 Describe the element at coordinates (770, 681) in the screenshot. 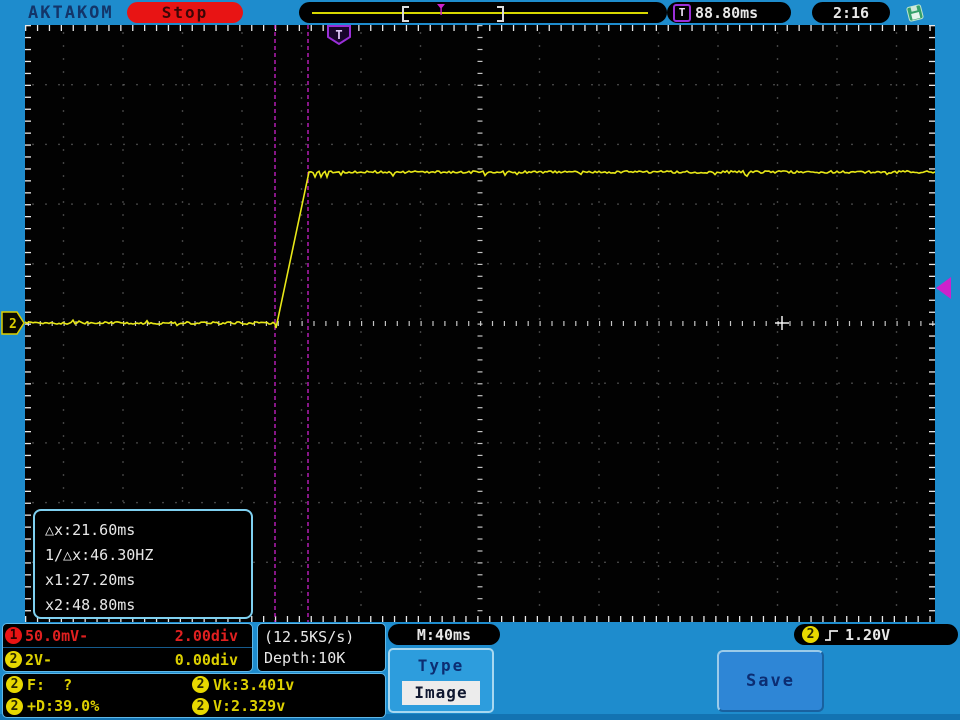

I see `save-button: Save` at that location.